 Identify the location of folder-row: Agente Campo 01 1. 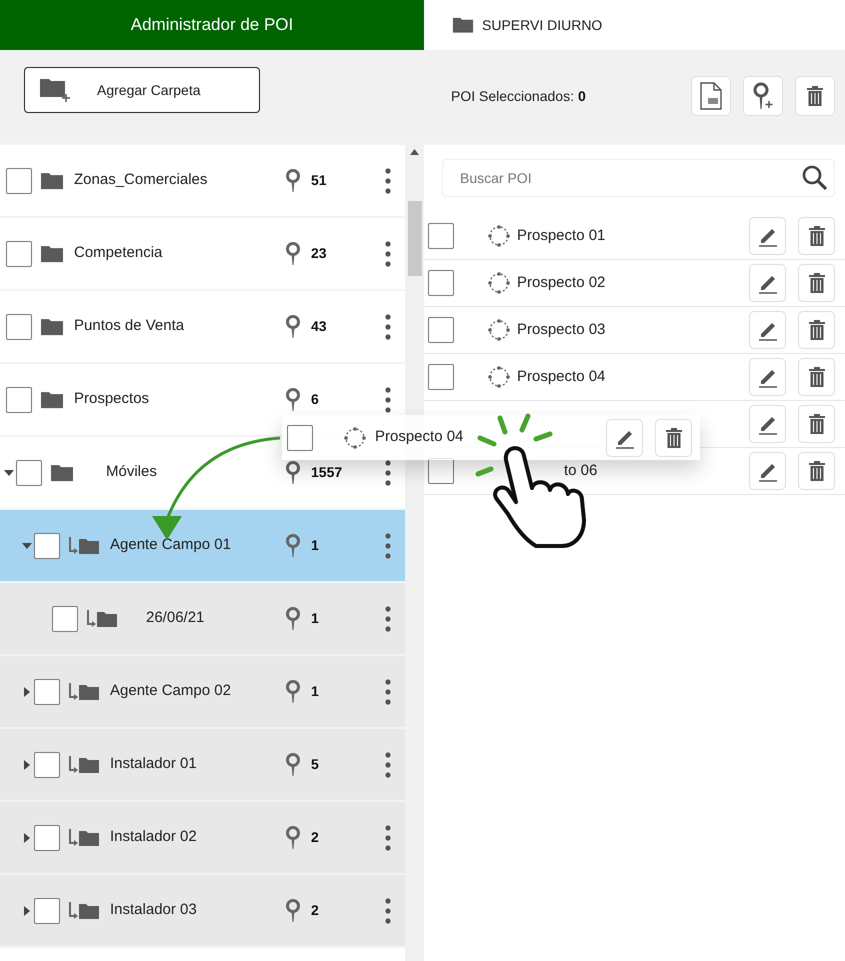
(202, 546).